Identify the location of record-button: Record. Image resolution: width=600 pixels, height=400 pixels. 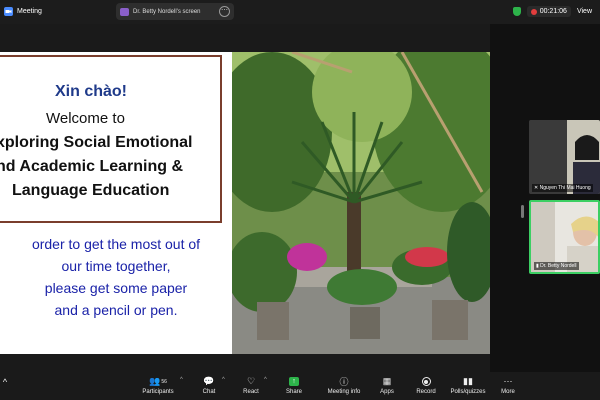
(426, 387).